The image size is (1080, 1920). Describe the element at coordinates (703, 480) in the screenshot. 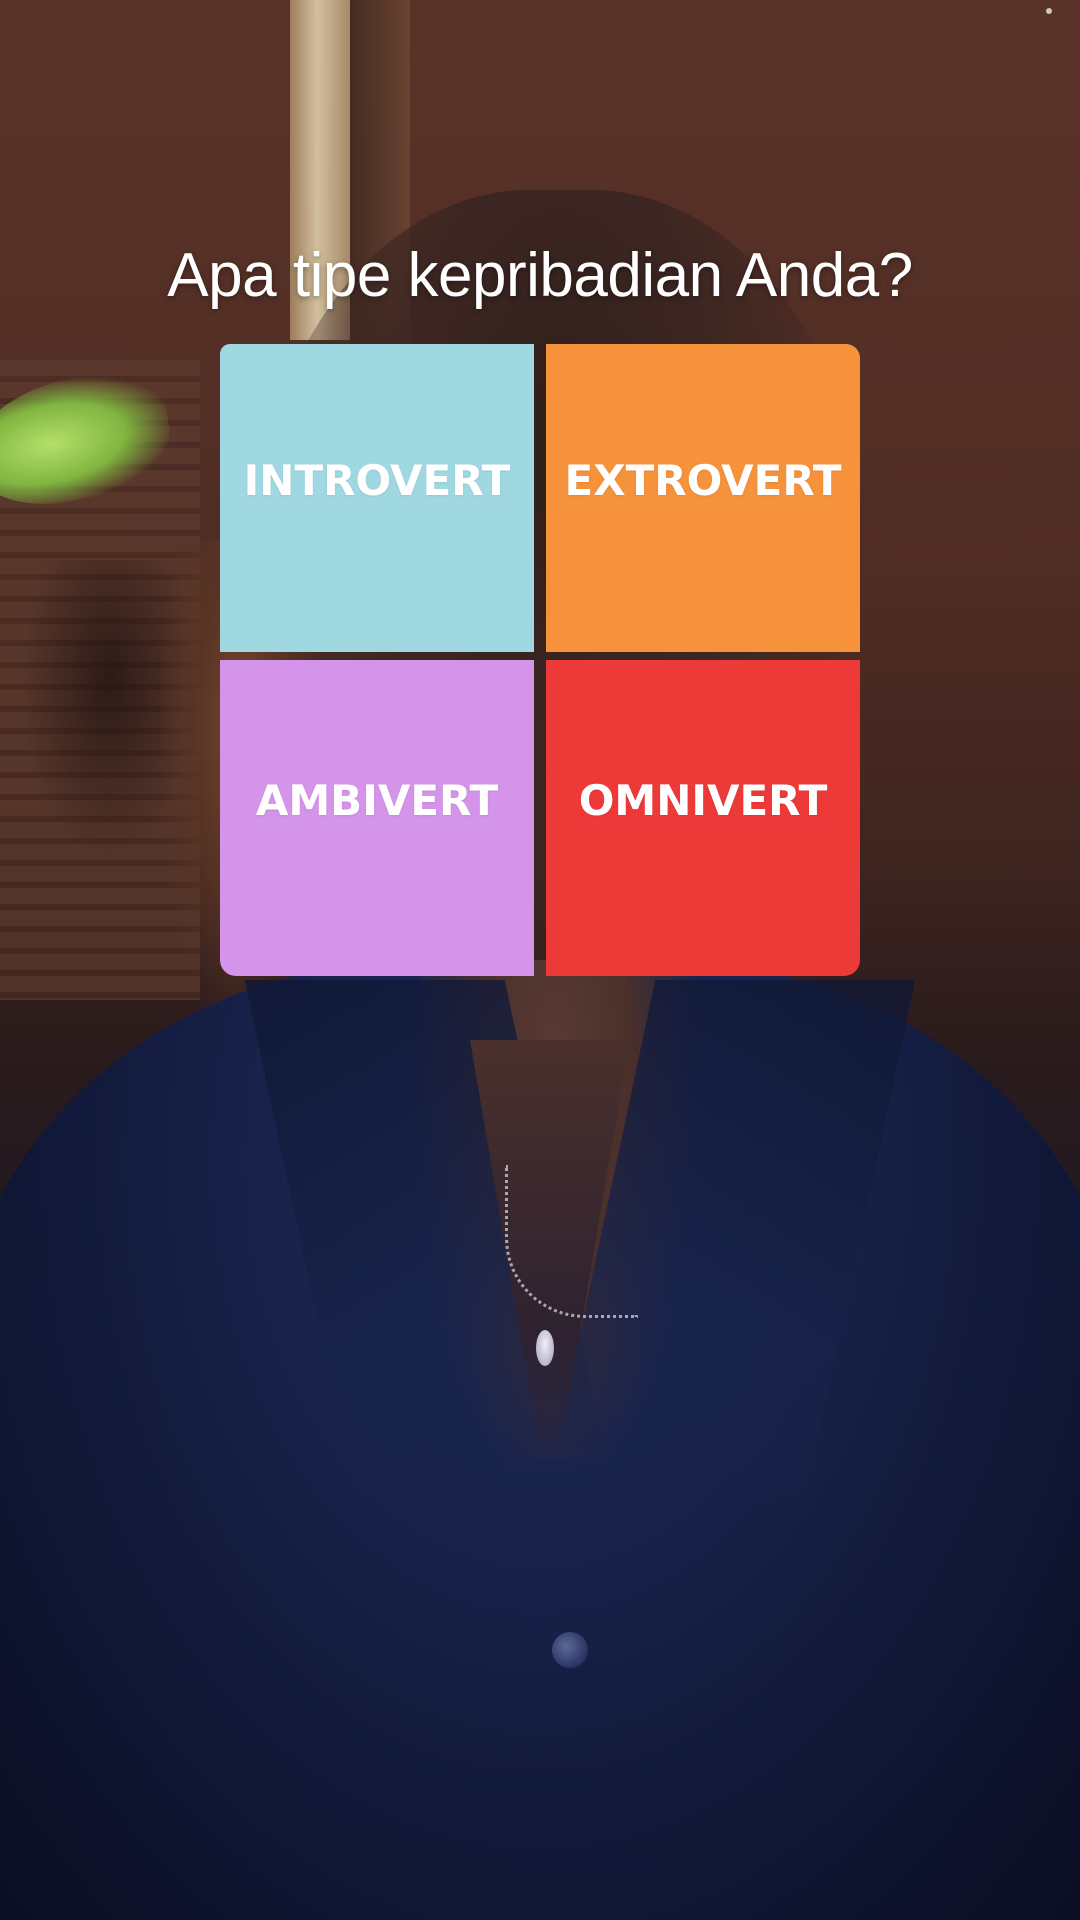

I see `option-extrovert-label: EXTROVERT` at that location.